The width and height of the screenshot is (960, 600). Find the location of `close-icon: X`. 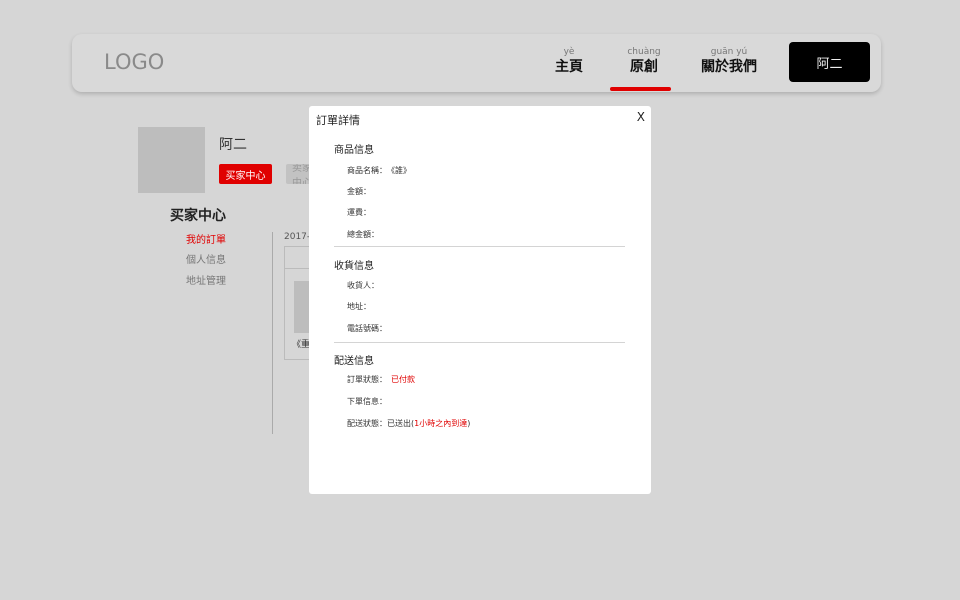

close-icon: X is located at coordinates (641, 117).